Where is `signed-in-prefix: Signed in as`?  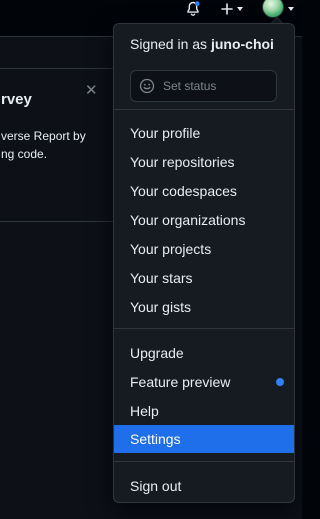 signed-in-prefix: Signed in as is located at coordinates (169, 44).